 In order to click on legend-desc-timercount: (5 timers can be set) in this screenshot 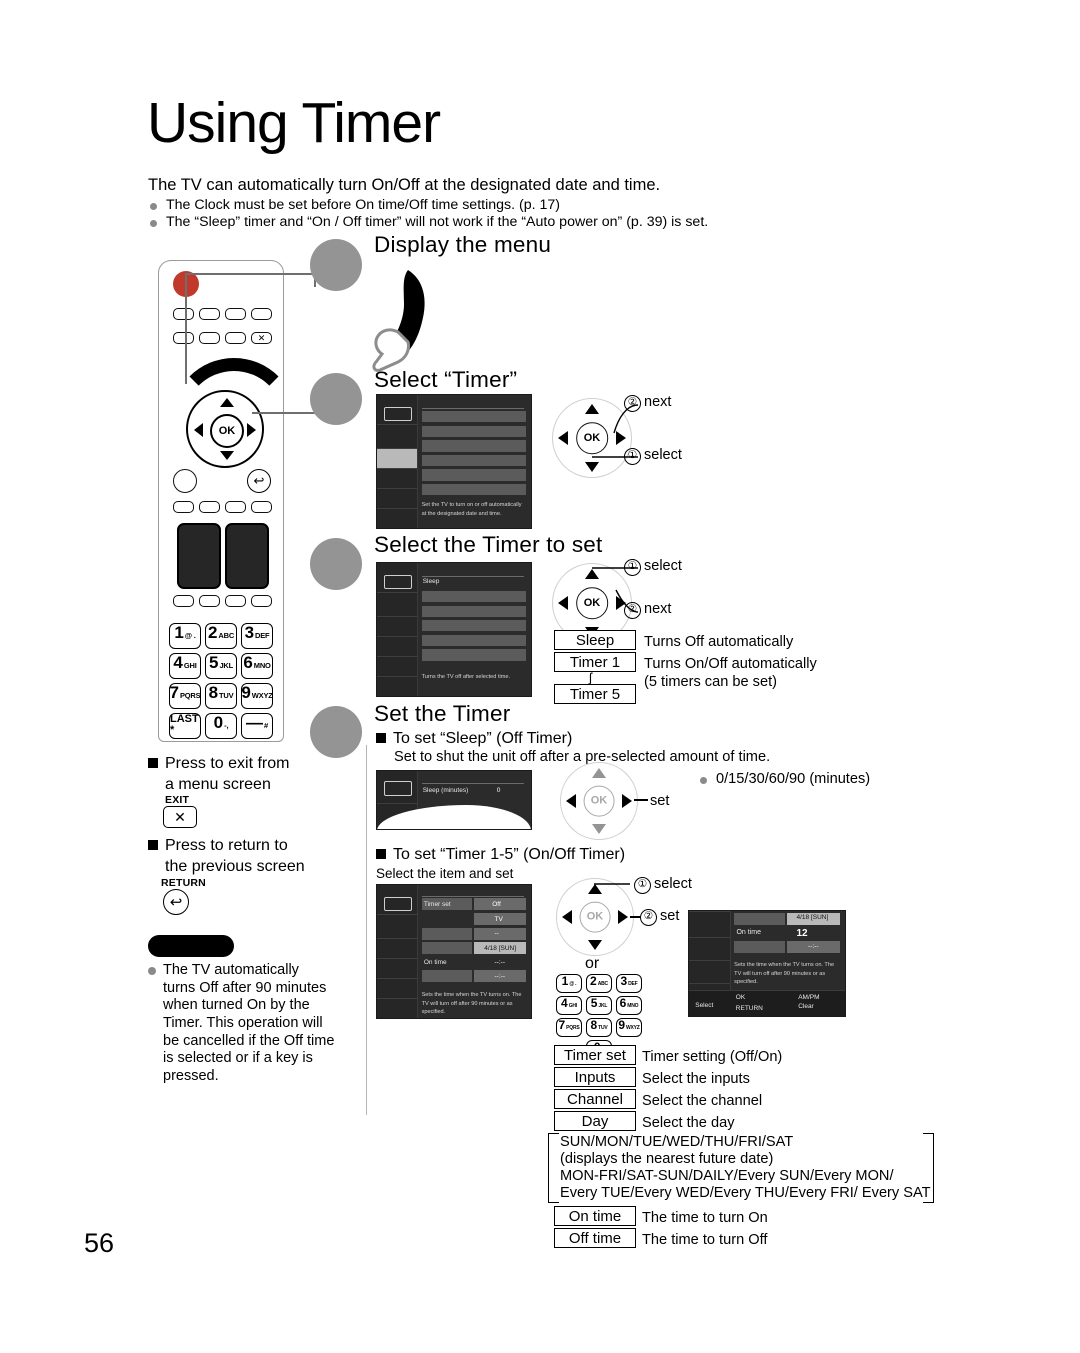, I will do `click(711, 682)`.